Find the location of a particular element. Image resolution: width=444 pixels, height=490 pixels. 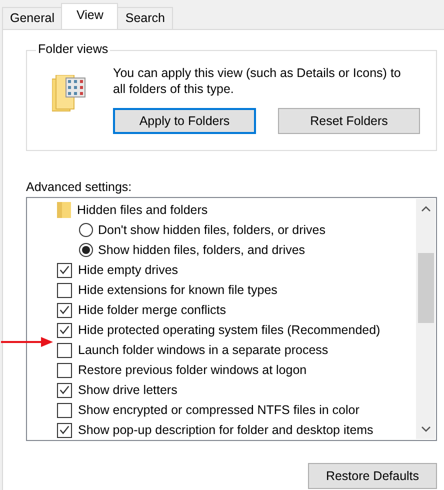

tab: Search is located at coordinates (145, 18).